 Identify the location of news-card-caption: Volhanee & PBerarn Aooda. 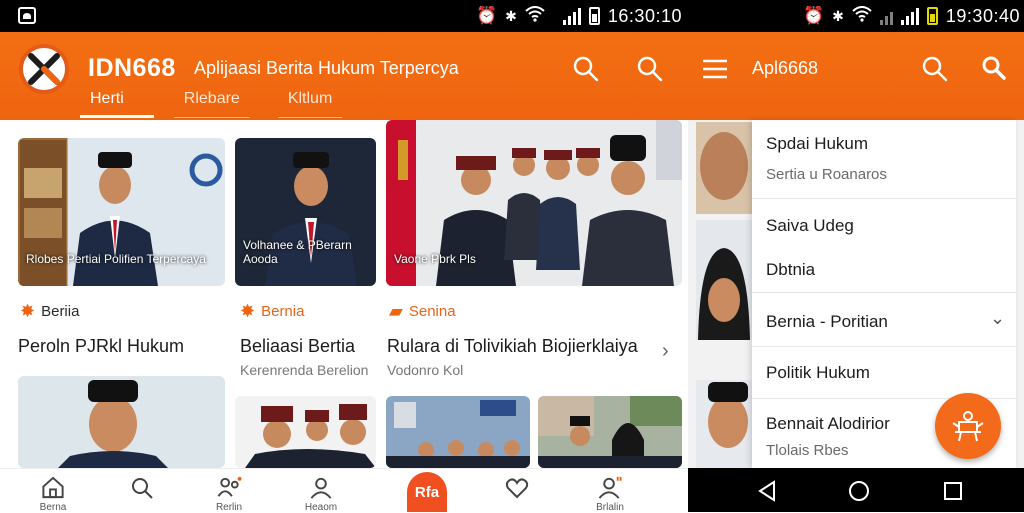
(297, 252).